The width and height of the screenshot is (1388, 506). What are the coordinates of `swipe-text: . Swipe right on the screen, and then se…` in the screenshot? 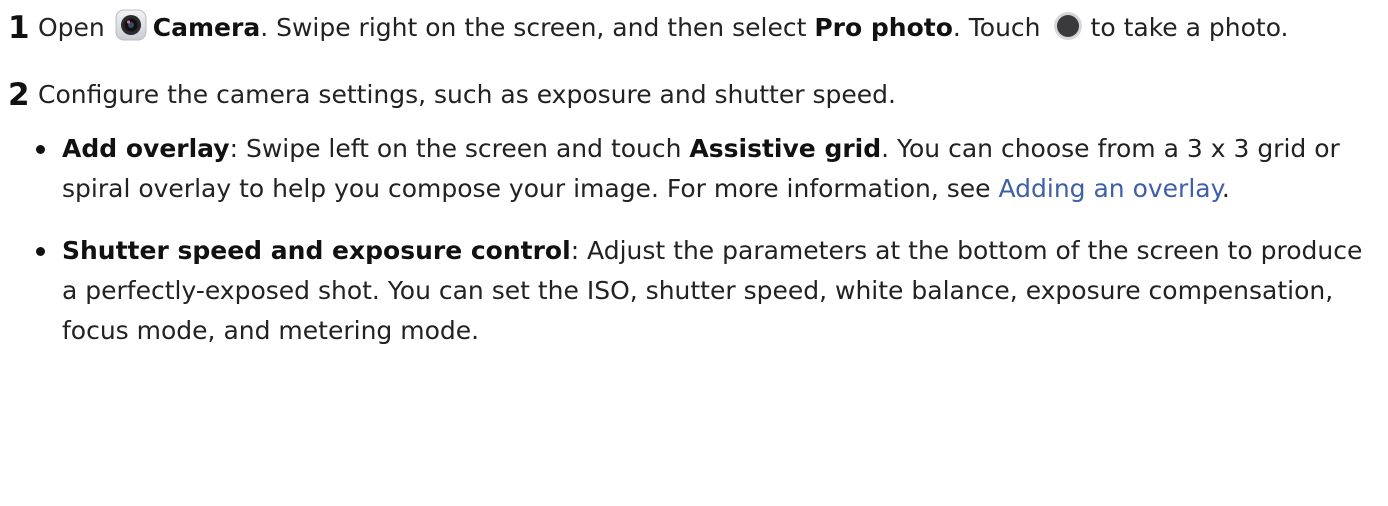 It's located at (537, 27).